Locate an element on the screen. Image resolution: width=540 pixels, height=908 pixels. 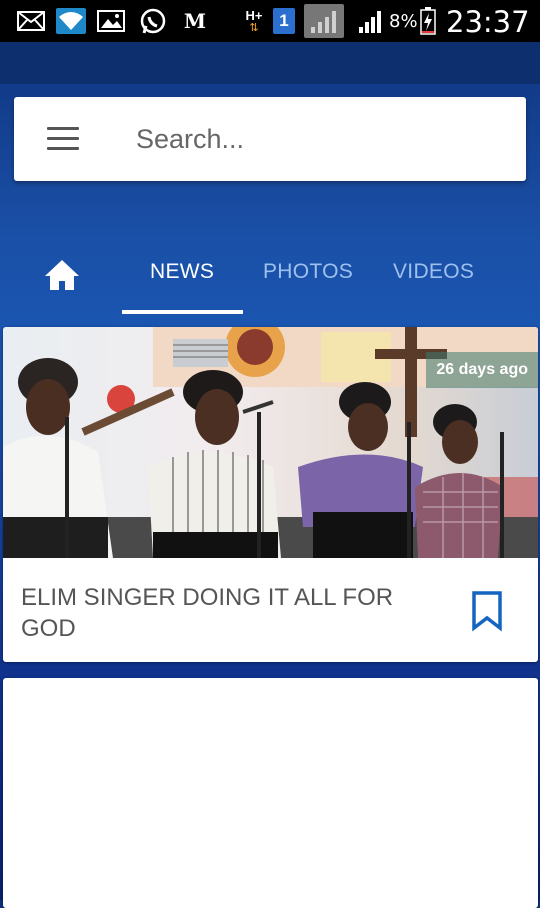
mtn-letter: M is located at coordinates (195, 21).